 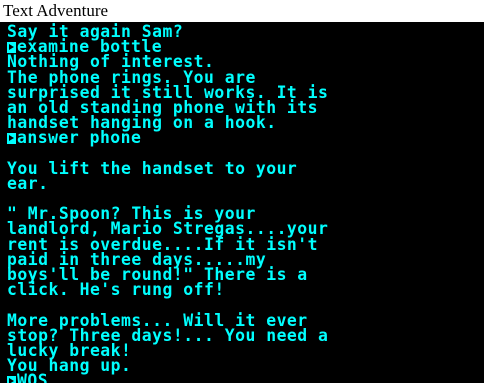 What do you see at coordinates (246, 11) in the screenshot?
I see `title-bar: Text Adventure` at bounding box center [246, 11].